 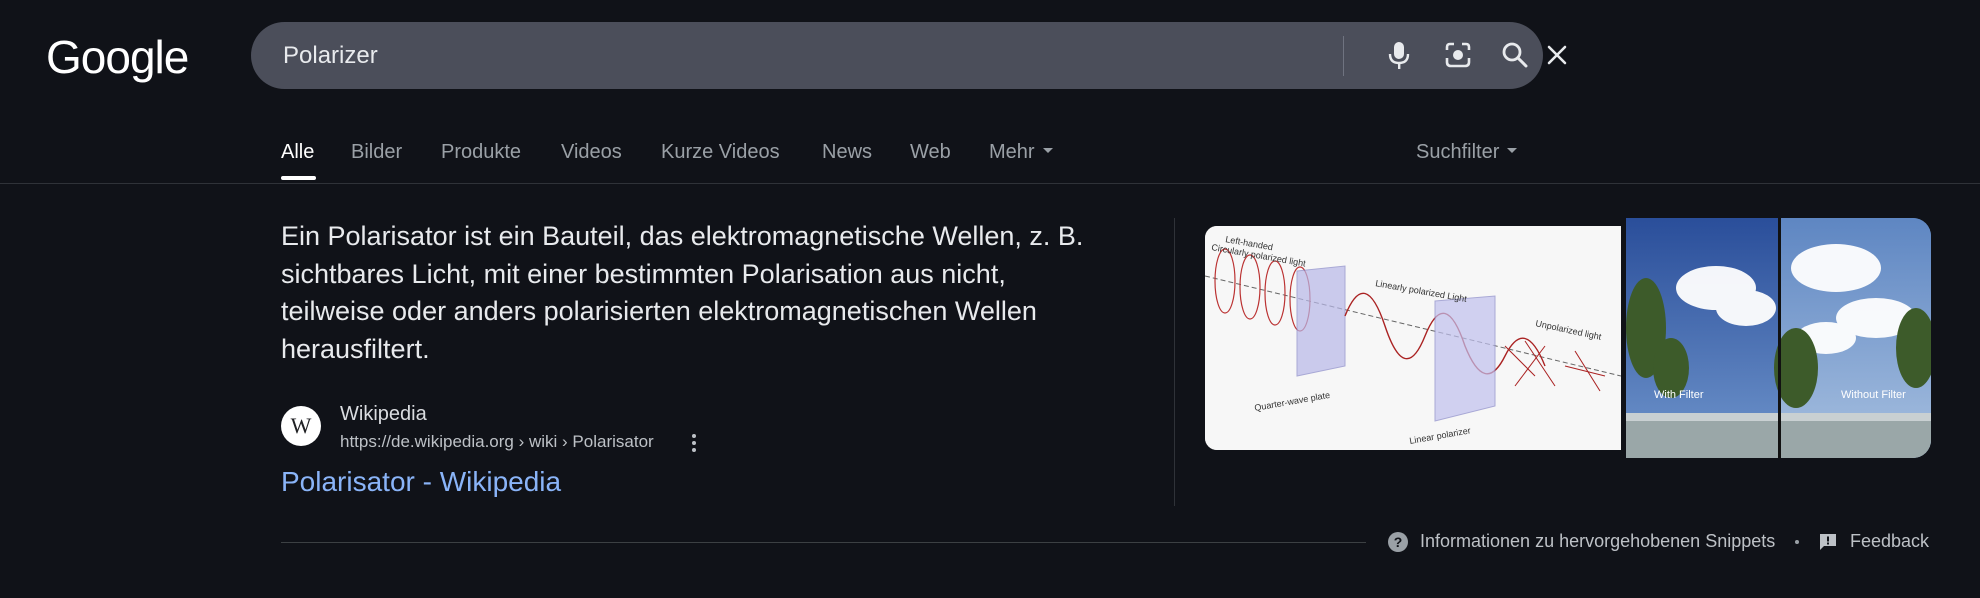 What do you see at coordinates (1890, 541) in the screenshot?
I see `feedback-label: Feedback` at bounding box center [1890, 541].